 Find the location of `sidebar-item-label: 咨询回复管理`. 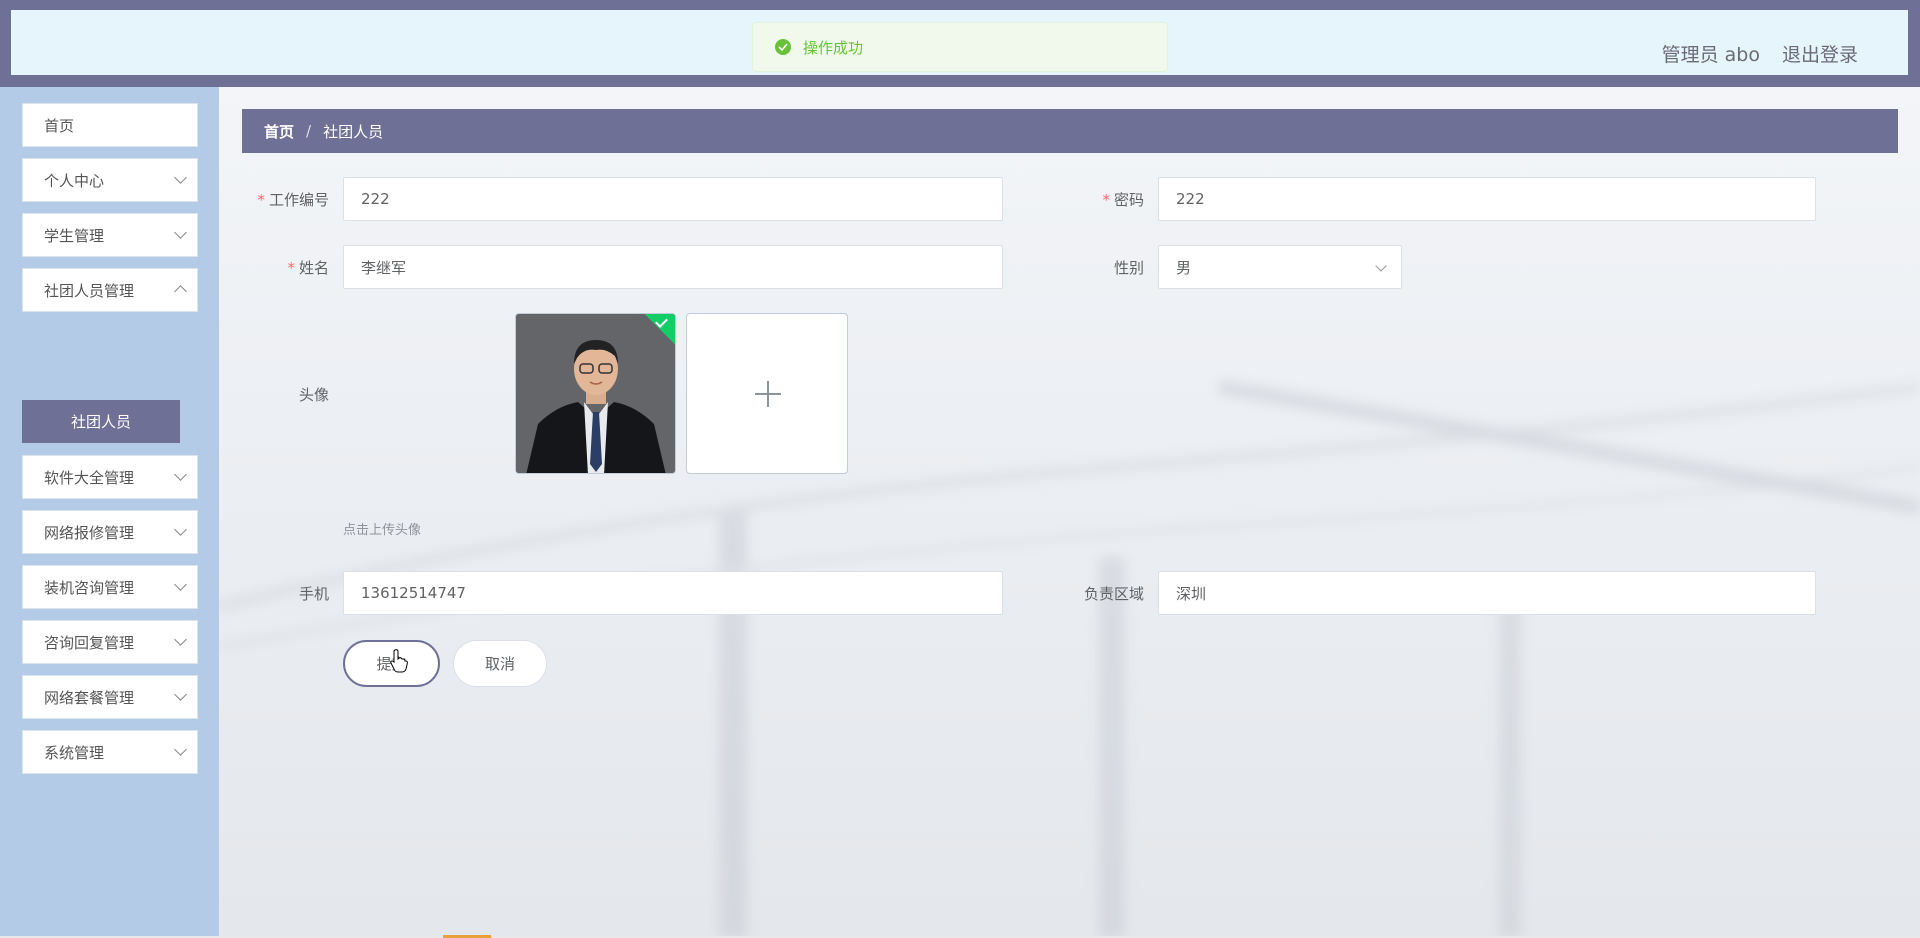

sidebar-item-label: 咨询回复管理 is located at coordinates (89, 642).